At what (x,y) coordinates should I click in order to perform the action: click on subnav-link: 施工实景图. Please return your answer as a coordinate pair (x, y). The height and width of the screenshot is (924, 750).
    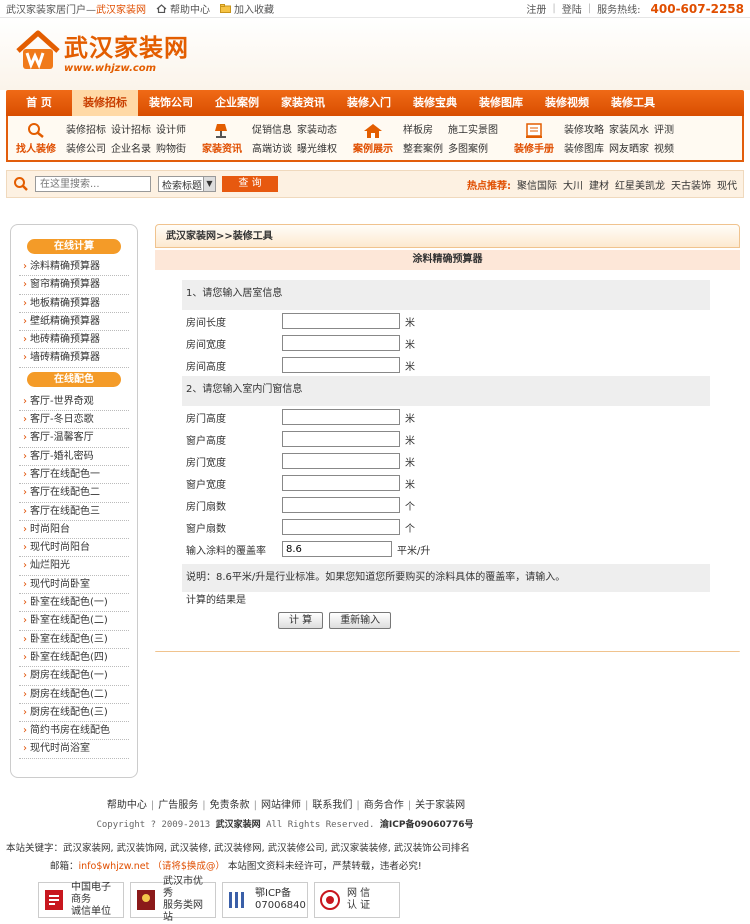
    Looking at the image, I should click on (473, 128).